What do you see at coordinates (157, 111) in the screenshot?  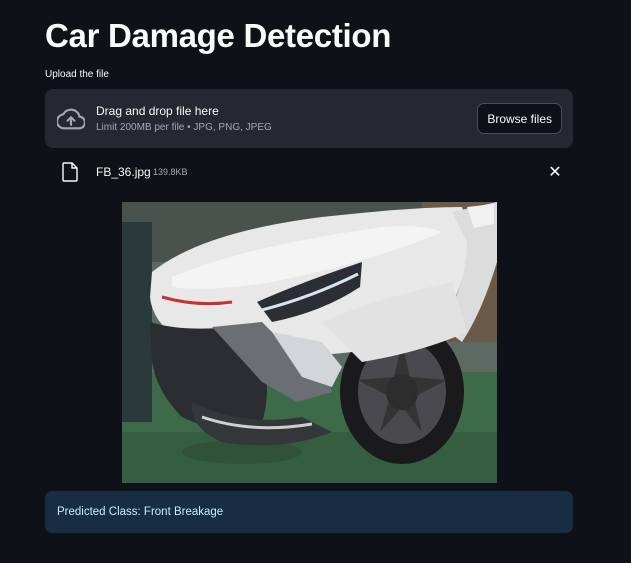 I see `drop-instructions: Drag and drop file here` at bounding box center [157, 111].